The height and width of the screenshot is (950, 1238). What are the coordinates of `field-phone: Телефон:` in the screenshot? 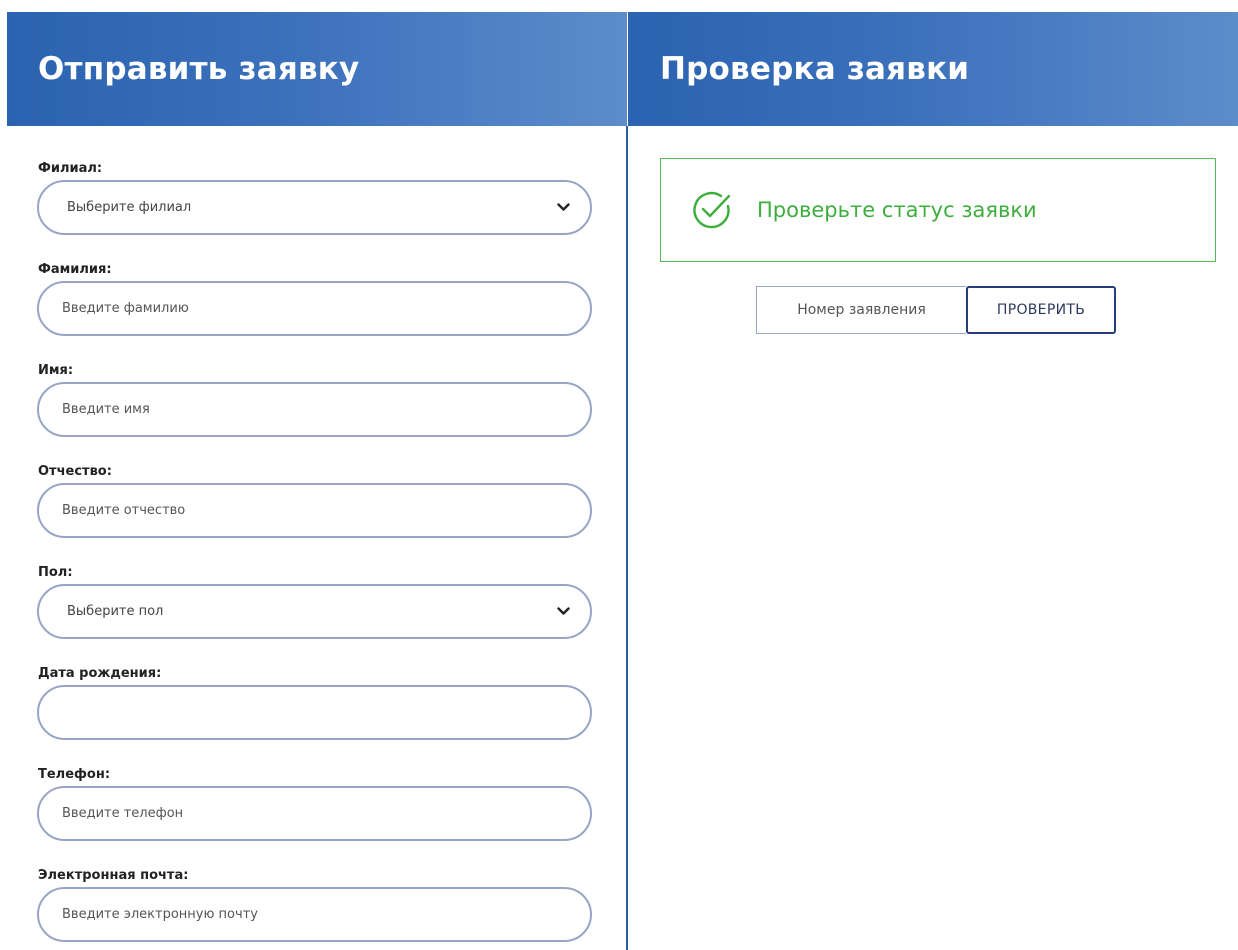 It's located at (314, 802).